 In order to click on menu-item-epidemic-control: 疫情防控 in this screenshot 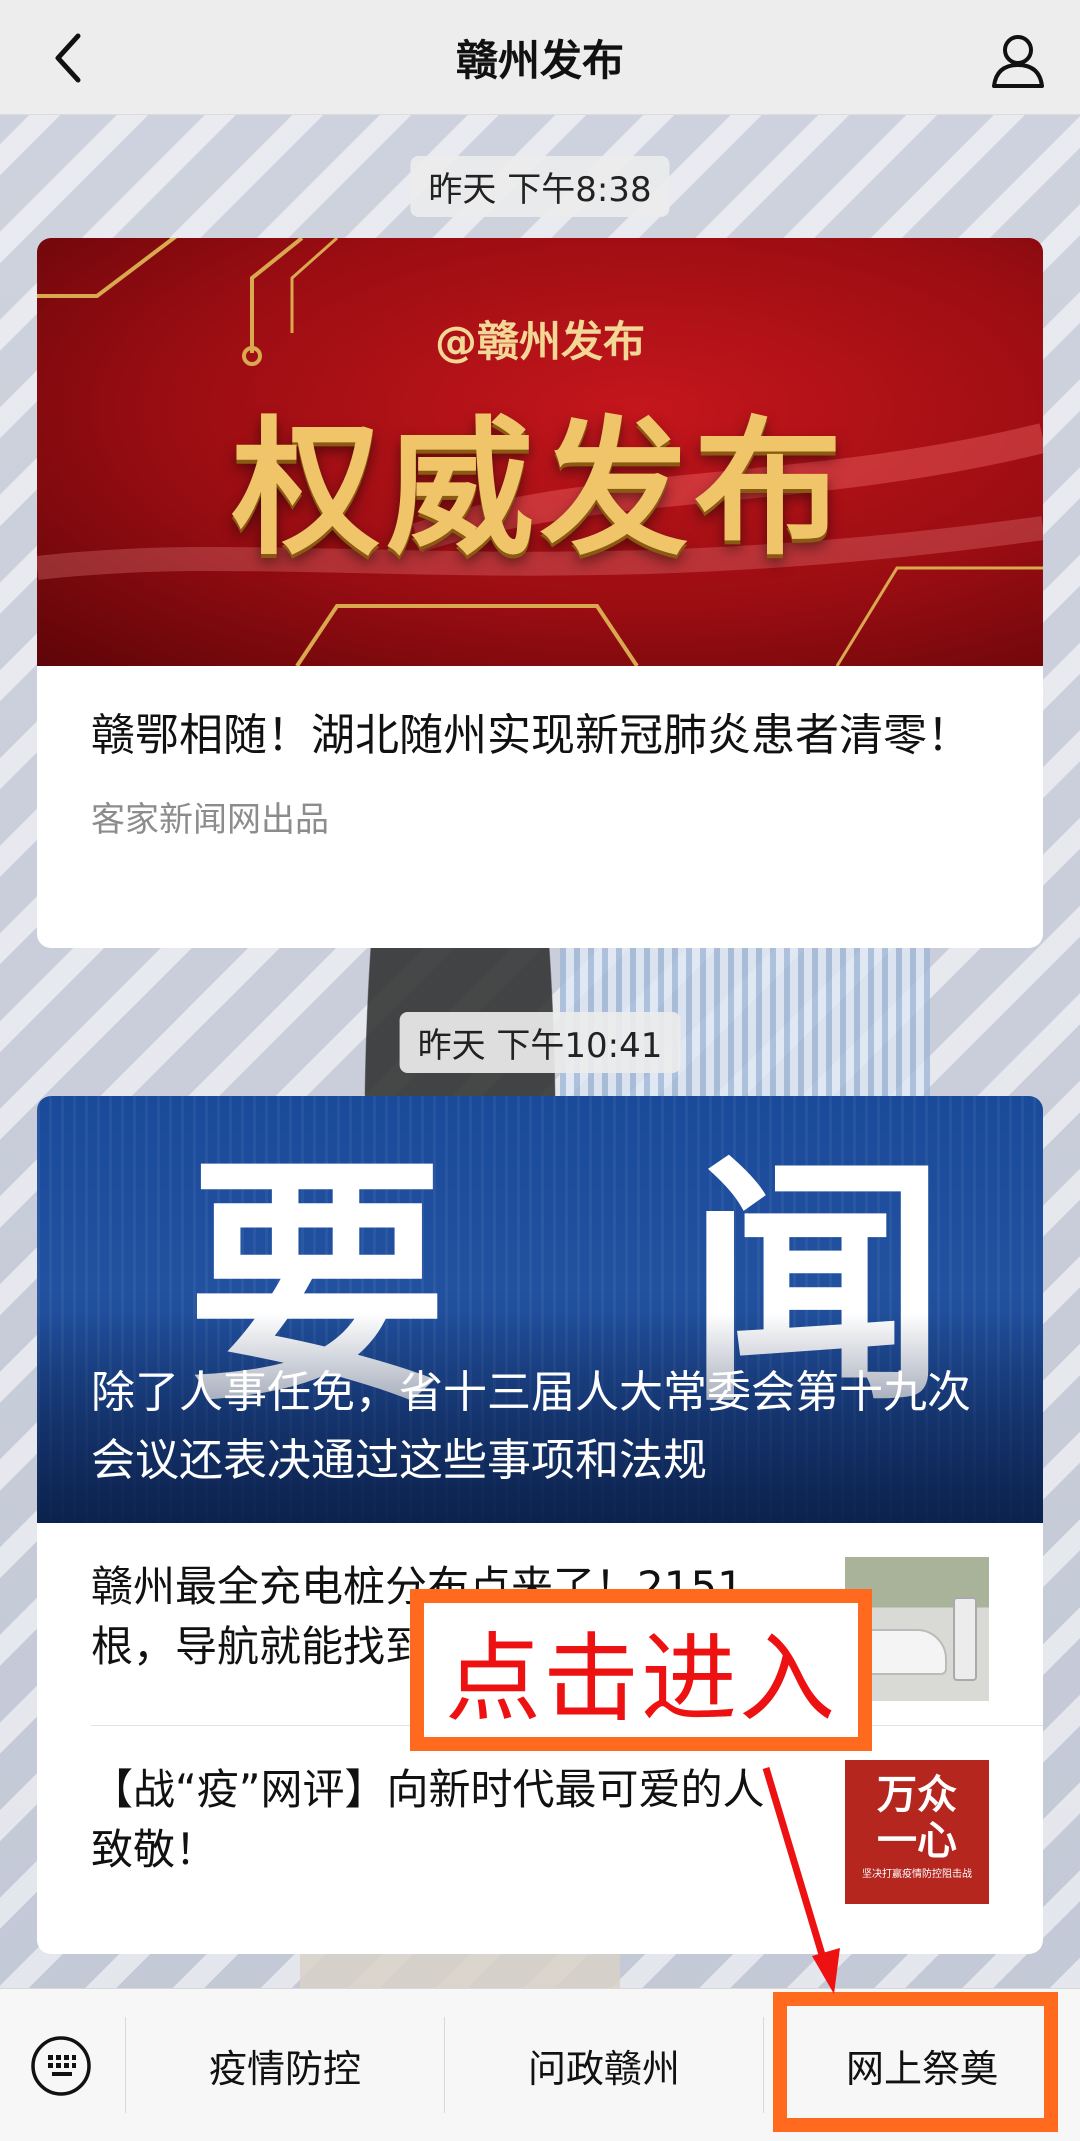, I will do `click(285, 2065)`.